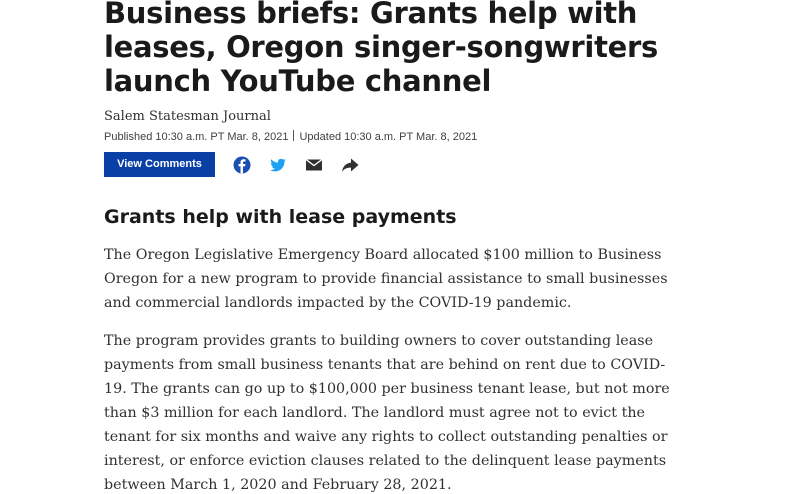  What do you see at coordinates (278, 165) in the screenshot?
I see `twitter-icon` at bounding box center [278, 165].